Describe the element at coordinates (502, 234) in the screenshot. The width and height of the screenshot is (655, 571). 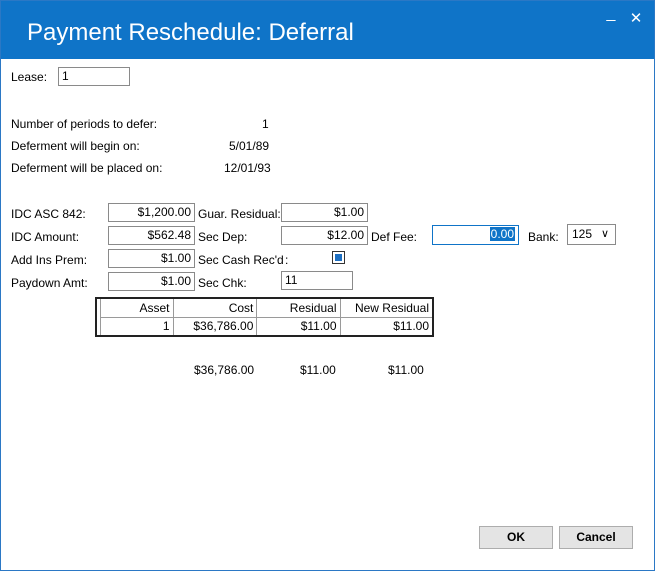
I see `def-fee-selected-text: 0.00` at that location.